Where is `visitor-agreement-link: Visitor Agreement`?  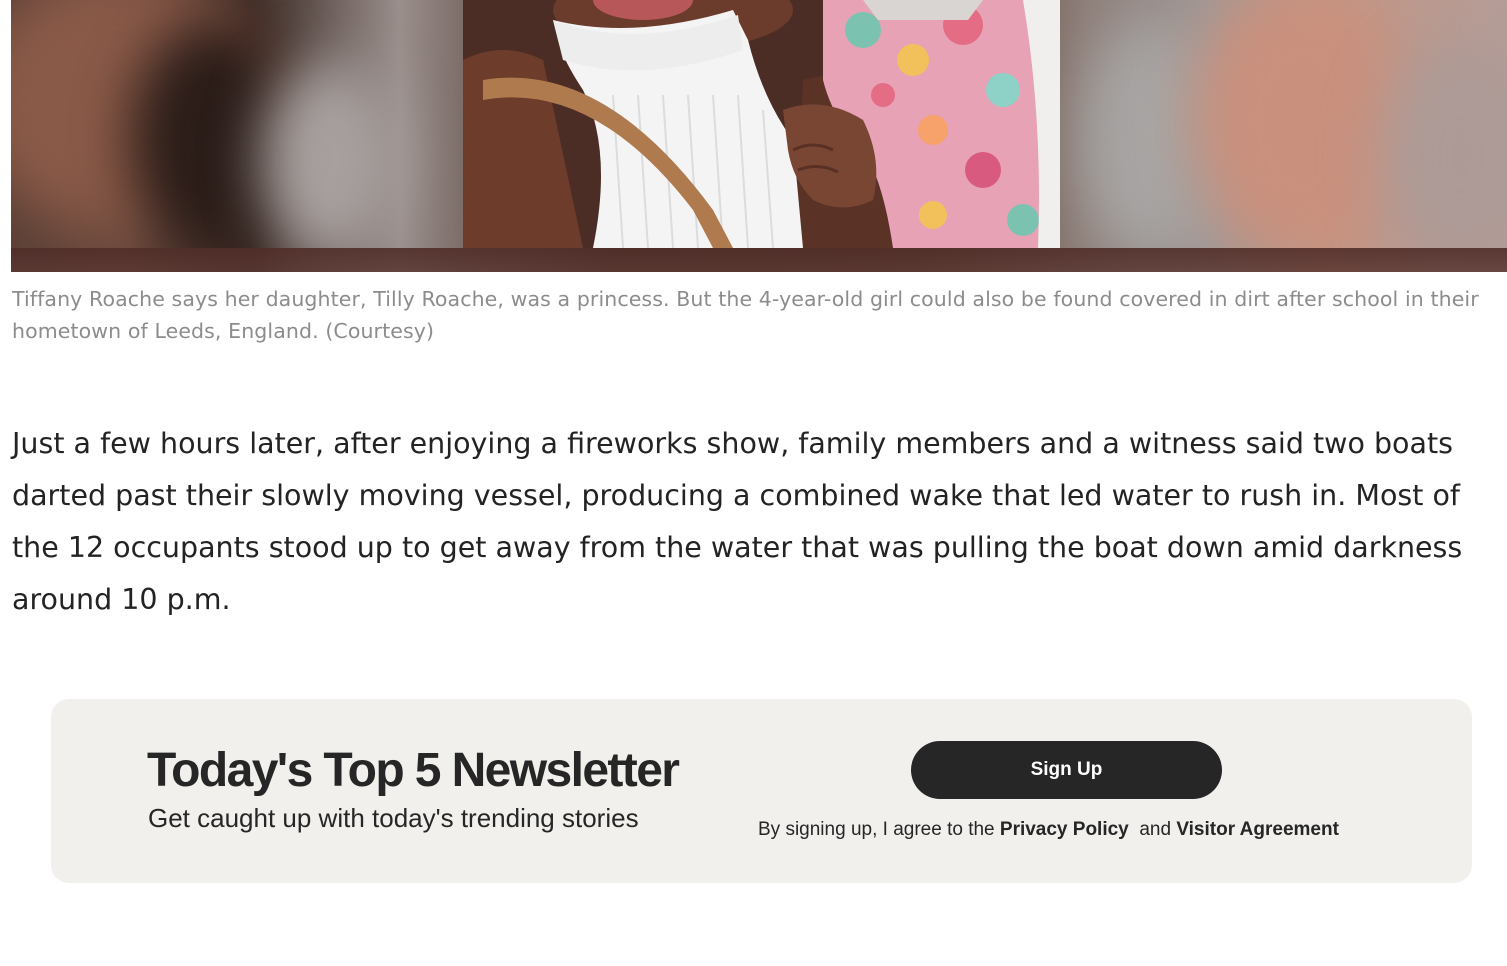
visitor-agreement-link: Visitor Agreement is located at coordinates (1257, 829).